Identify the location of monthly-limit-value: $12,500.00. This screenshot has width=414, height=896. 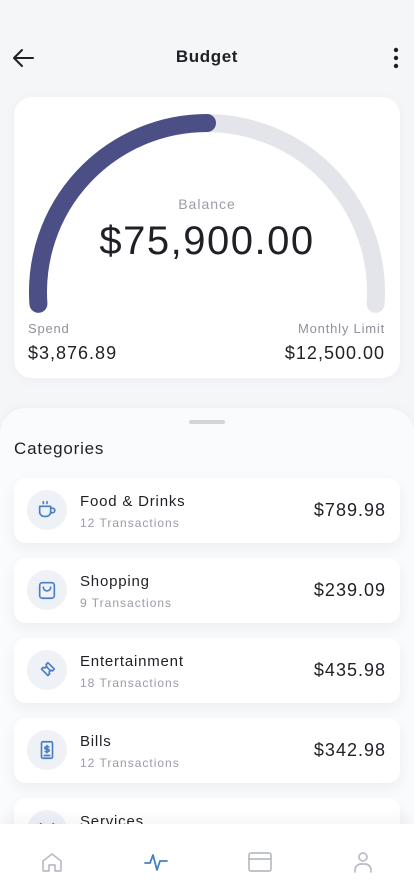
(334, 353).